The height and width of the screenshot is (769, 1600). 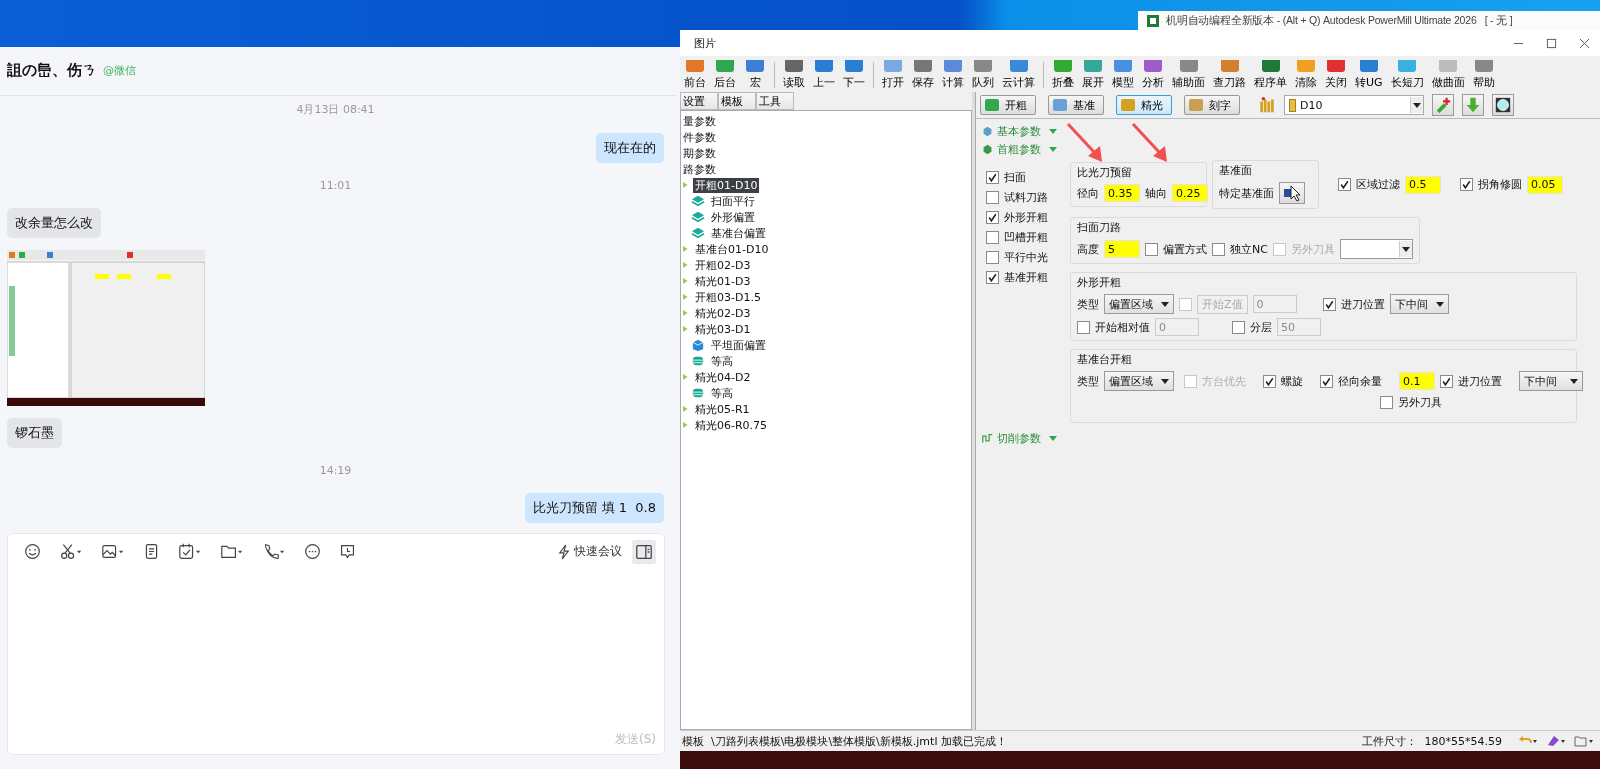 What do you see at coordinates (1503, 105) in the screenshot?
I see `frame-button` at bounding box center [1503, 105].